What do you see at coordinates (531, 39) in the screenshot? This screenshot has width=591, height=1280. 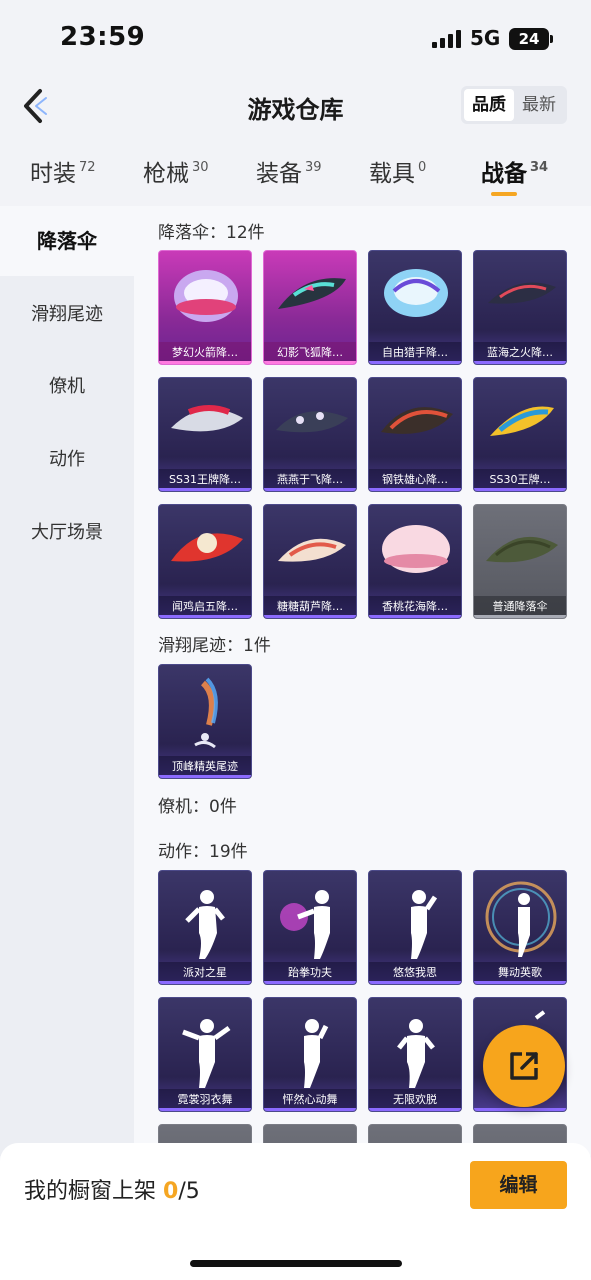 I see `battery-icon: 24` at bounding box center [531, 39].